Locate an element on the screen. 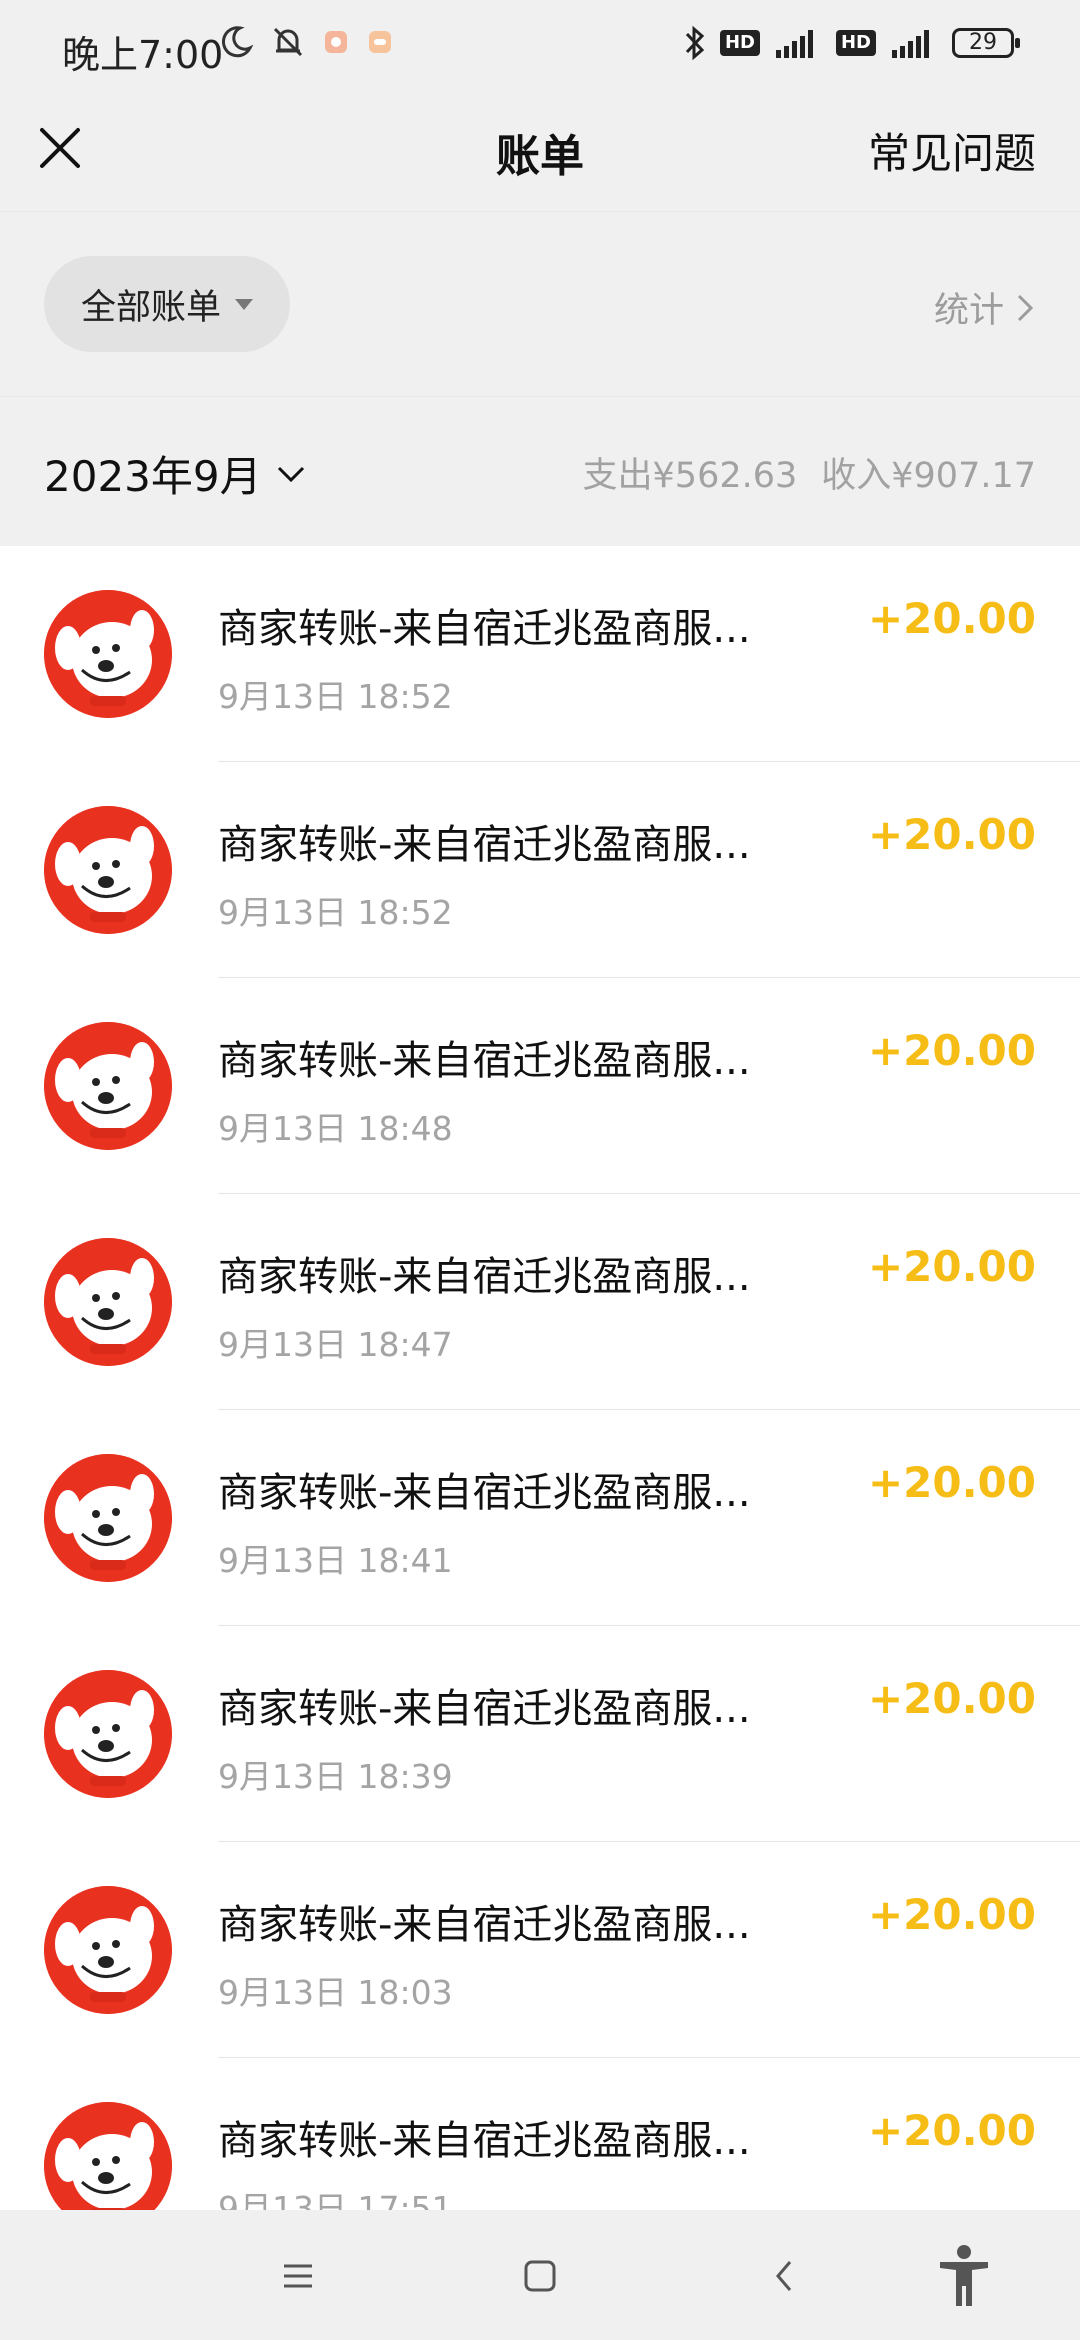  filter-chip-label: 全部账单 is located at coordinates (150, 307).